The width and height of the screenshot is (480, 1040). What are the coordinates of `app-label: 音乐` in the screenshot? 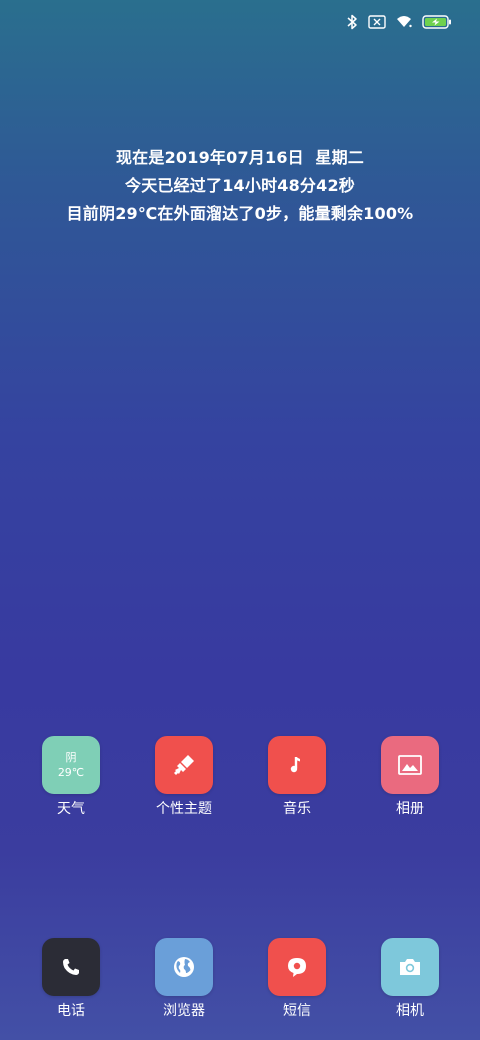 It's located at (297, 809).